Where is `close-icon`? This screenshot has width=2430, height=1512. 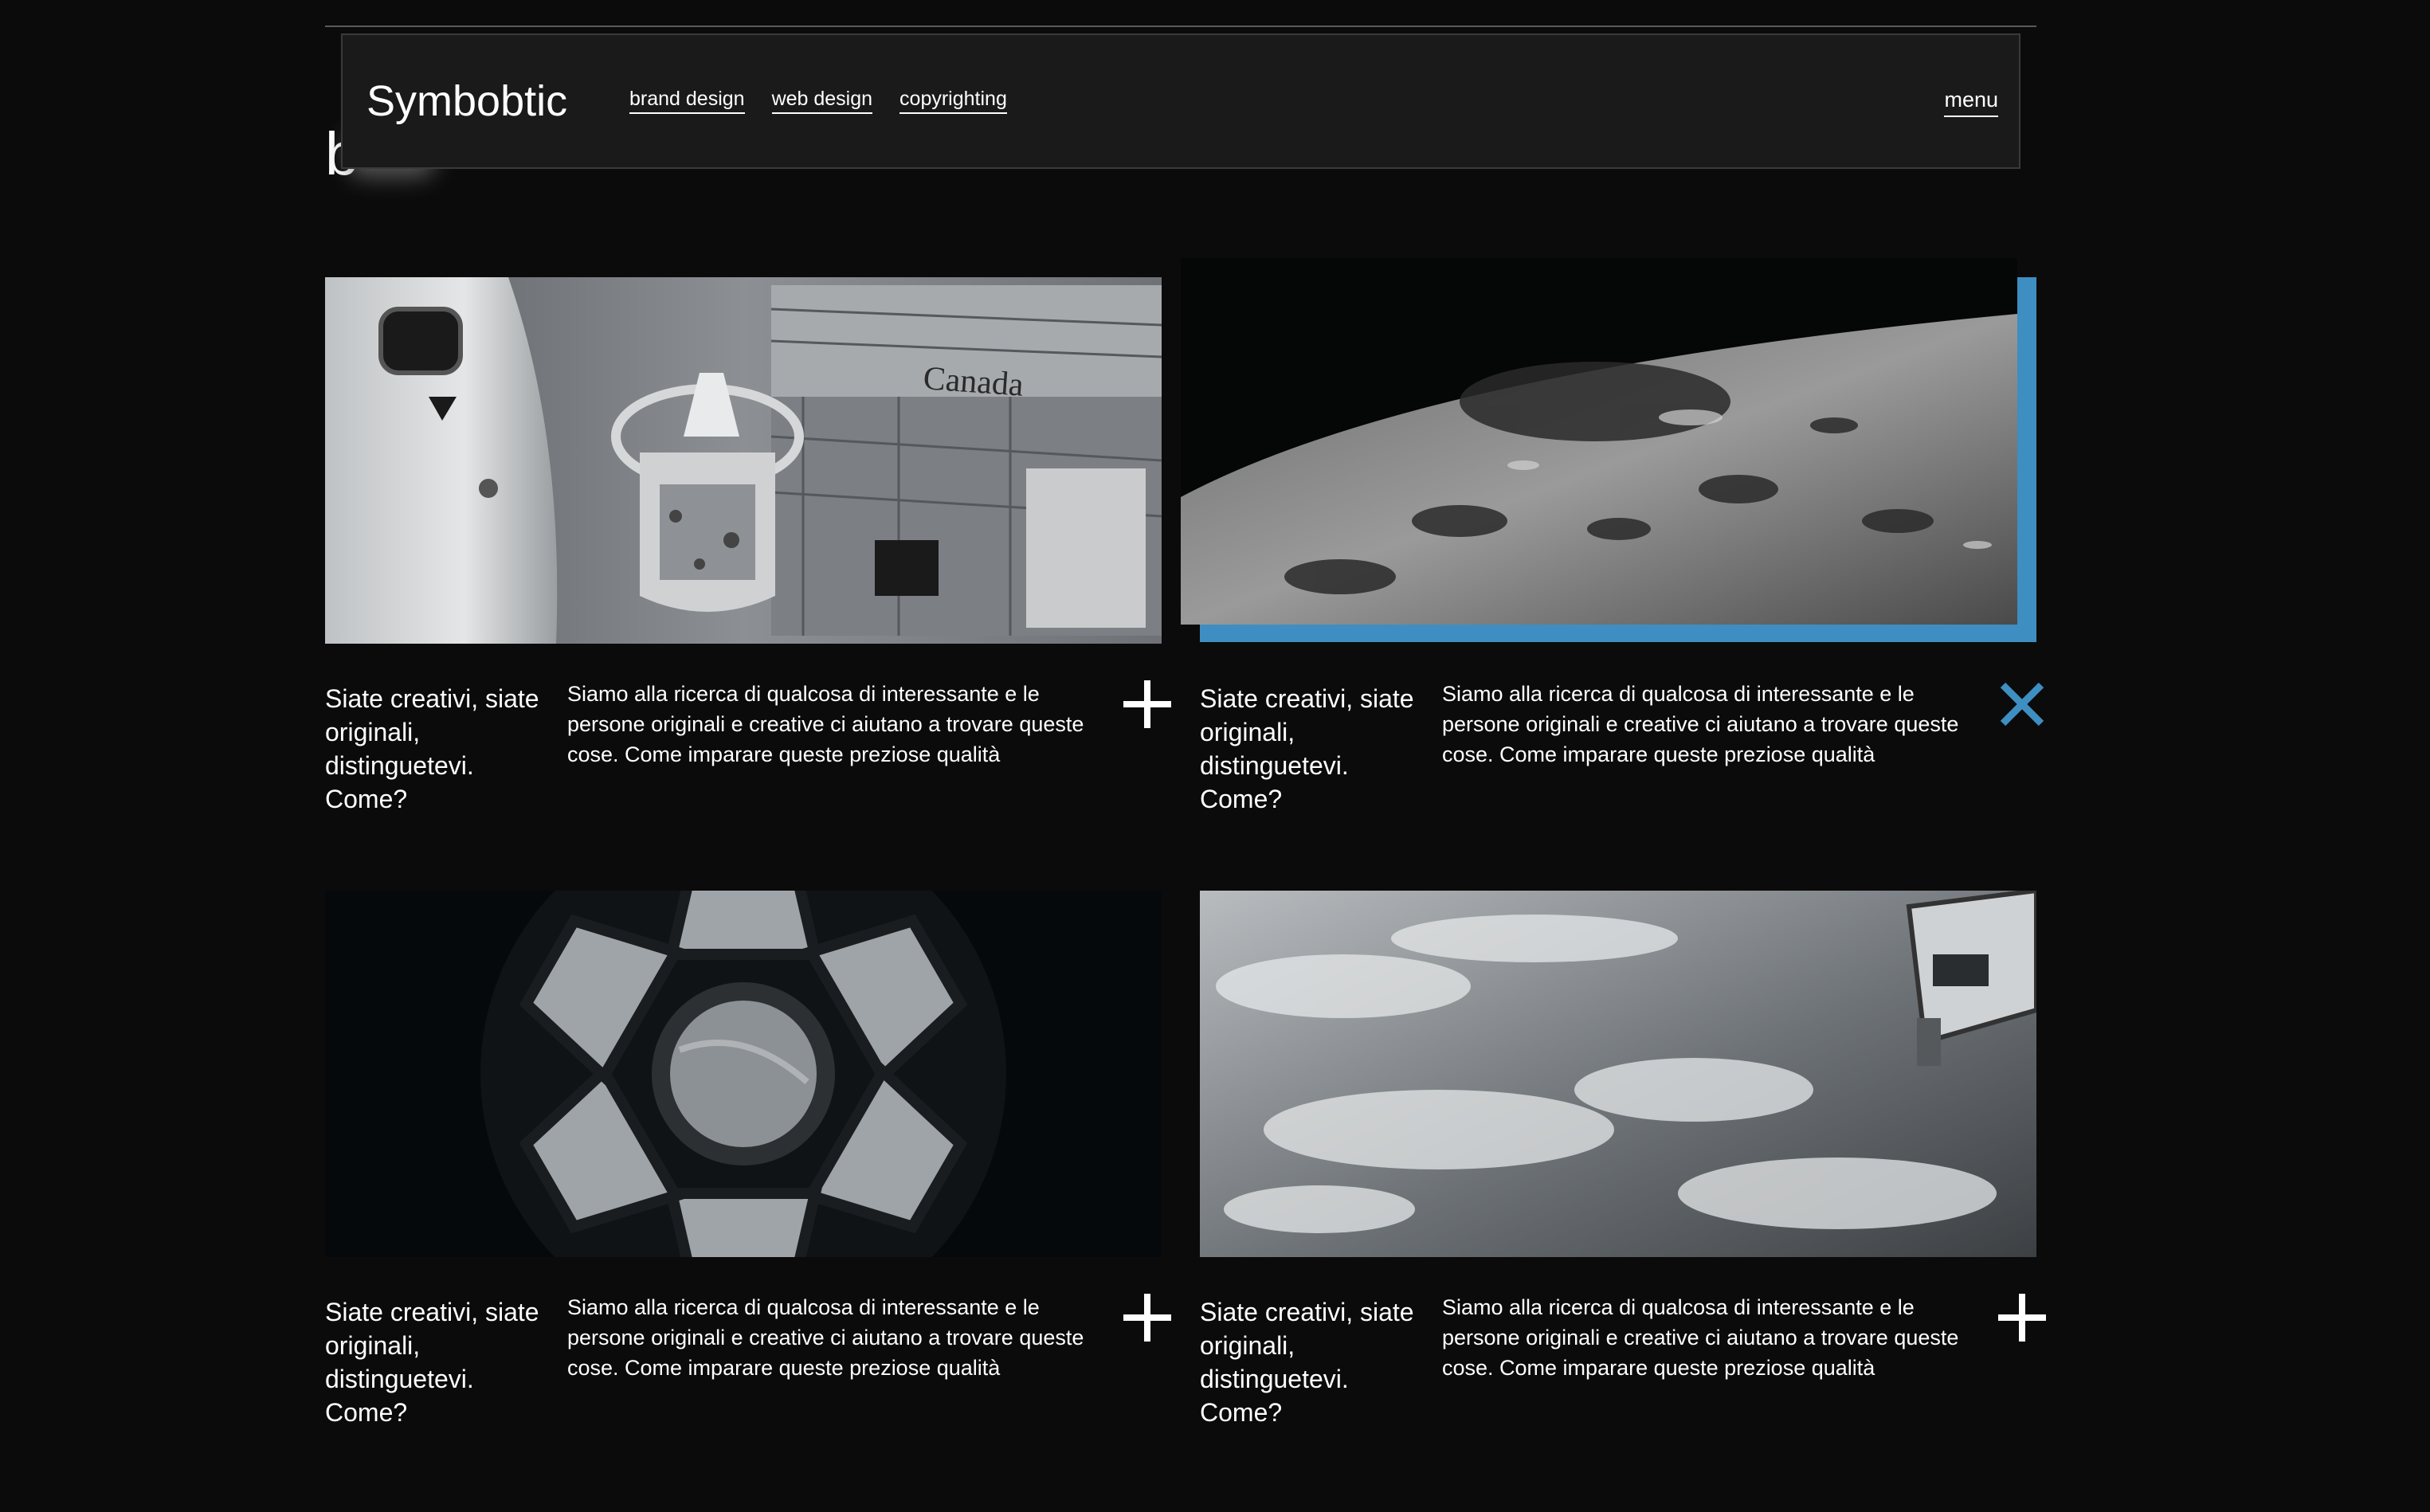 close-icon is located at coordinates (2022, 704).